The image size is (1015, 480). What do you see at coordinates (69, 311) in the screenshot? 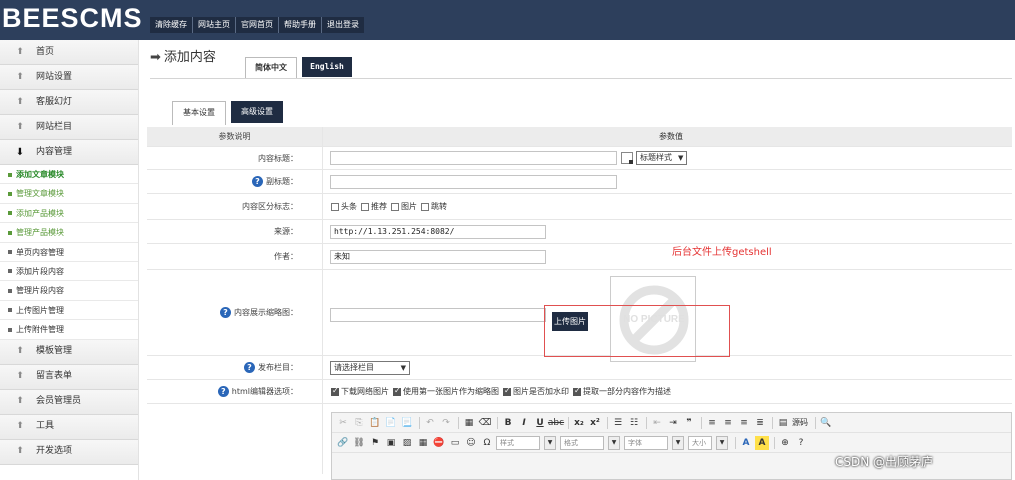
I see `sidebar-sub-upload-images: 上传图片管理` at bounding box center [69, 311].